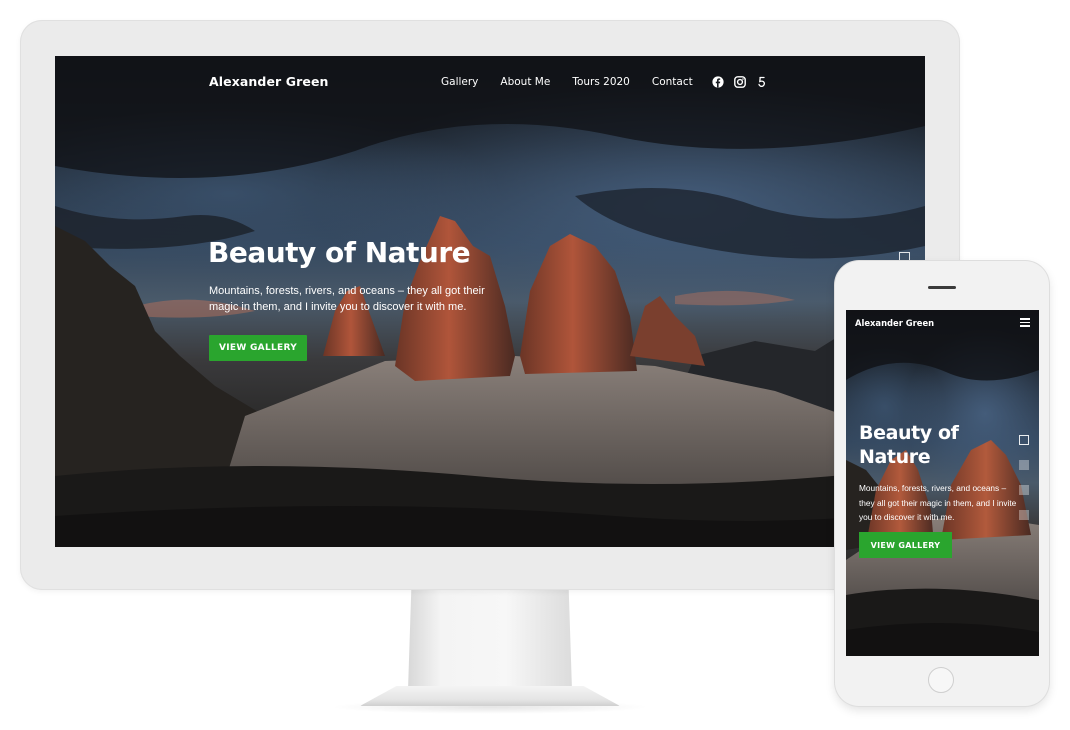 Image resolution: width=1070 pixels, height=730 pixels. I want to click on nav-item-about-me: About Me, so click(525, 82).